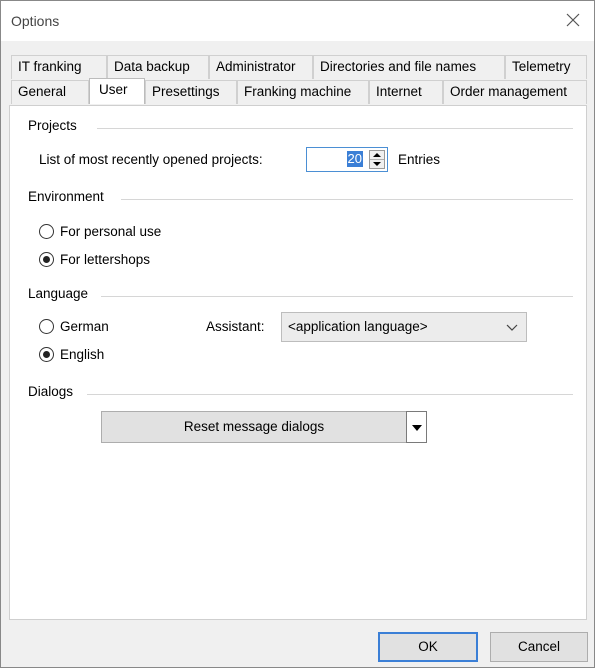 The image size is (595, 668). Describe the element at coordinates (105, 259) in the screenshot. I see `lettershops-label: For lettershops` at that location.